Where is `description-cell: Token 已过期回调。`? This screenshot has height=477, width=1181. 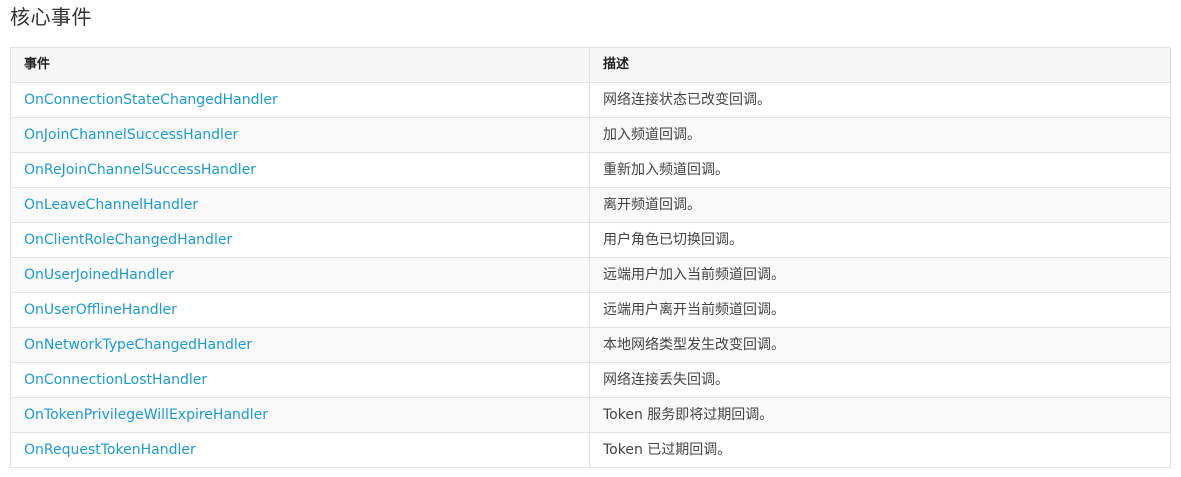
description-cell: Token 已过期回调。 is located at coordinates (880, 450).